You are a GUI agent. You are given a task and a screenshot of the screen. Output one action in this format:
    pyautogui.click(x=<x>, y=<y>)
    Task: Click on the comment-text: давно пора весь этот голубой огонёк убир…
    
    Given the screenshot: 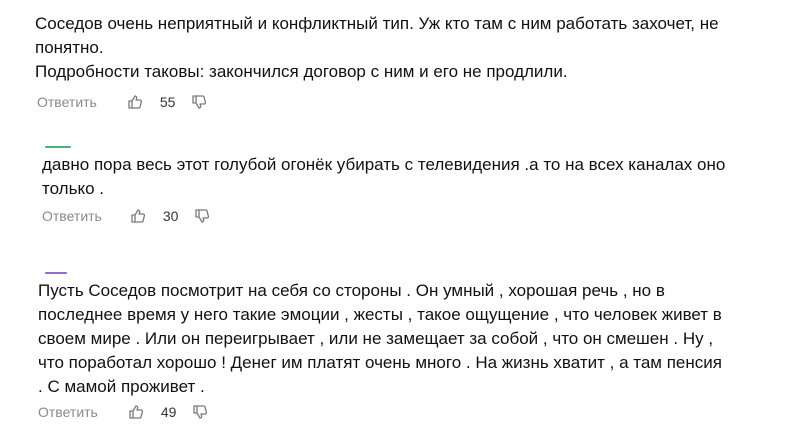 What is the action you would take?
    pyautogui.click(x=384, y=176)
    